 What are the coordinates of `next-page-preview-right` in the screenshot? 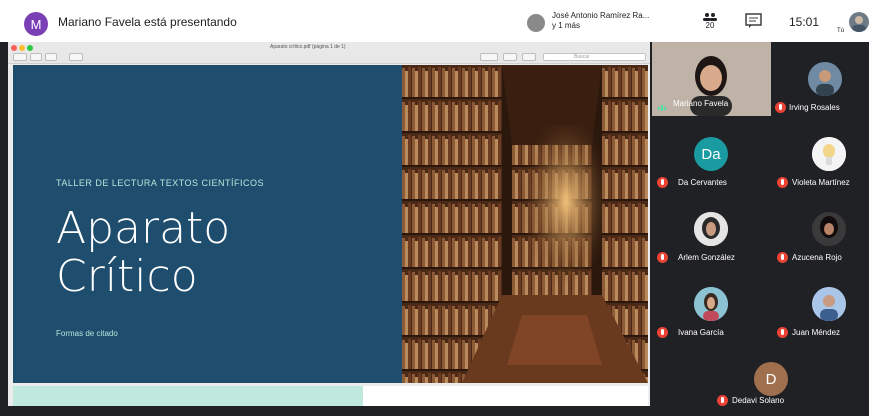 It's located at (505, 396).